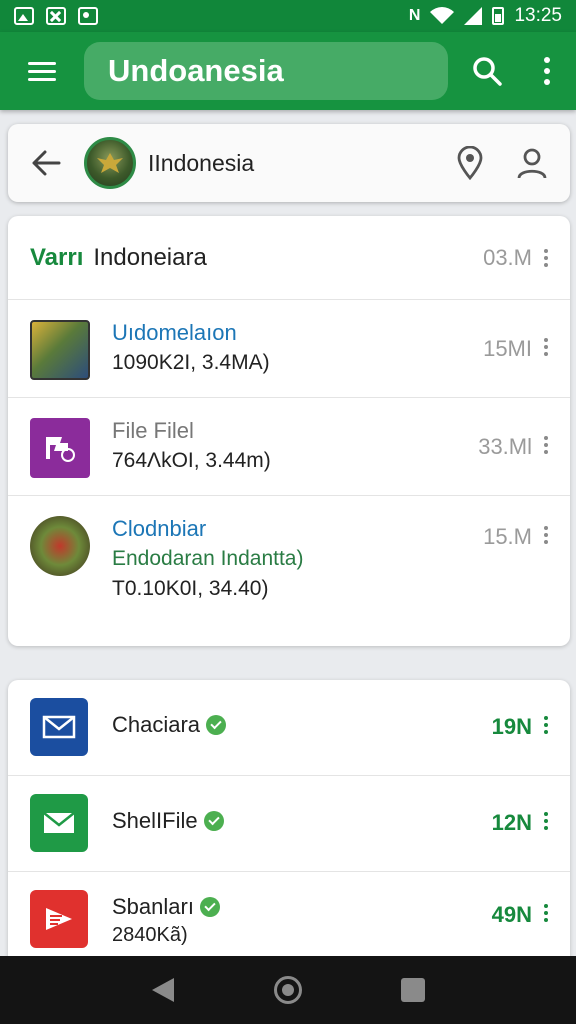 This screenshot has width=576, height=1024. Describe the element at coordinates (289, 824) in the screenshot. I see `list-item: ShelIFile 12N` at that location.